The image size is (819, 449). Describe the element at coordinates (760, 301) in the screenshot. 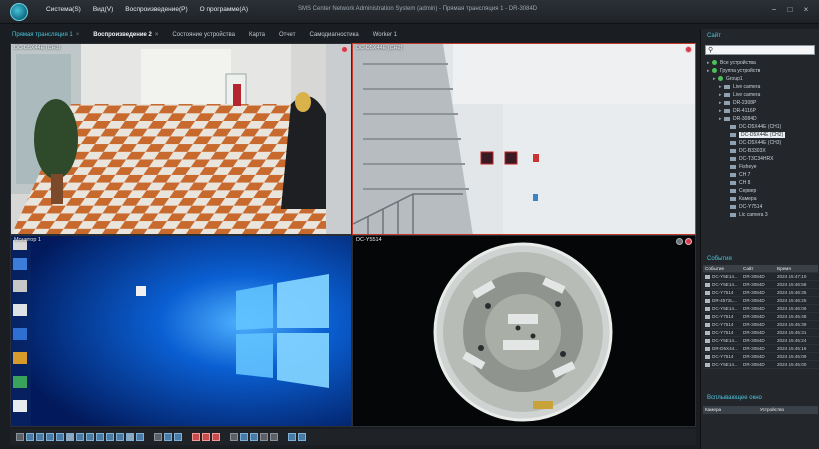

I see `event-row: DR-4572L... DR-3084D 2024 15:46:25` at that location.